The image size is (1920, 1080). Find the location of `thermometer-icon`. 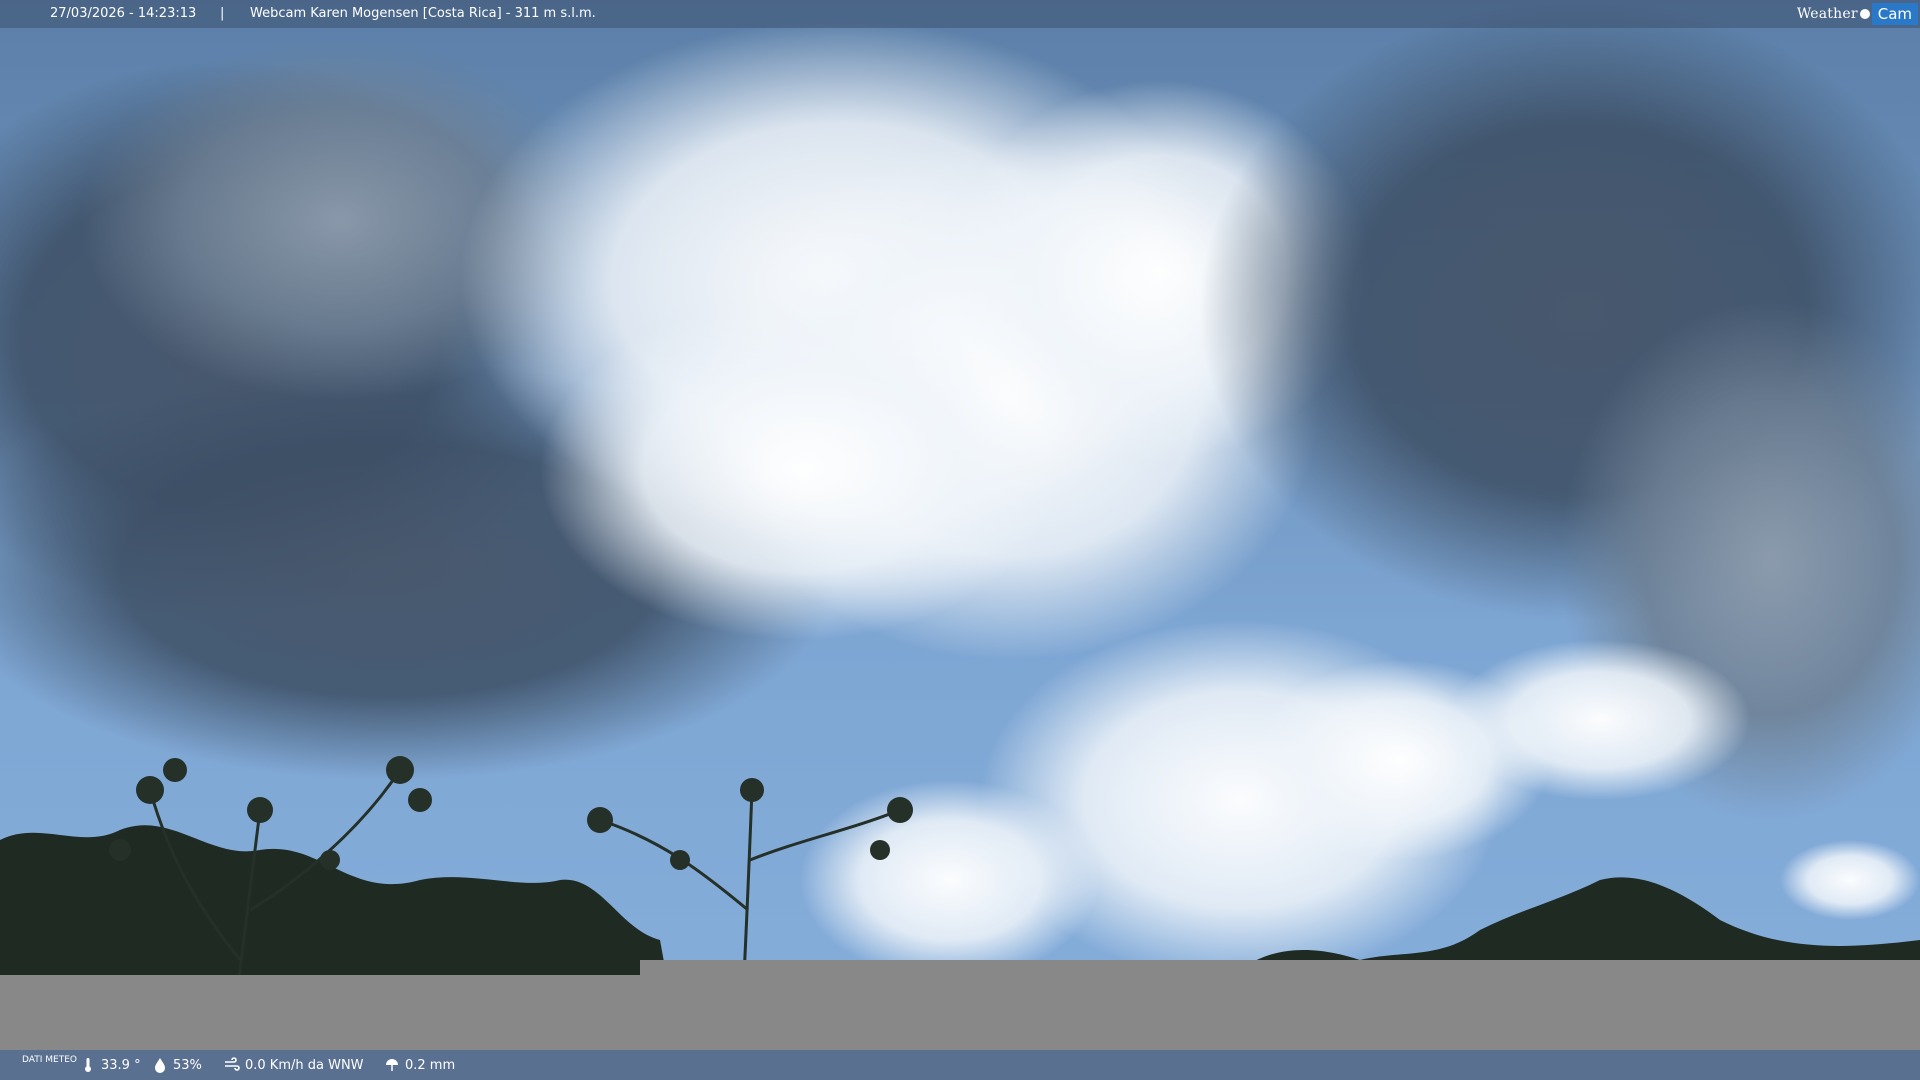

thermometer-icon is located at coordinates (88, 1065).